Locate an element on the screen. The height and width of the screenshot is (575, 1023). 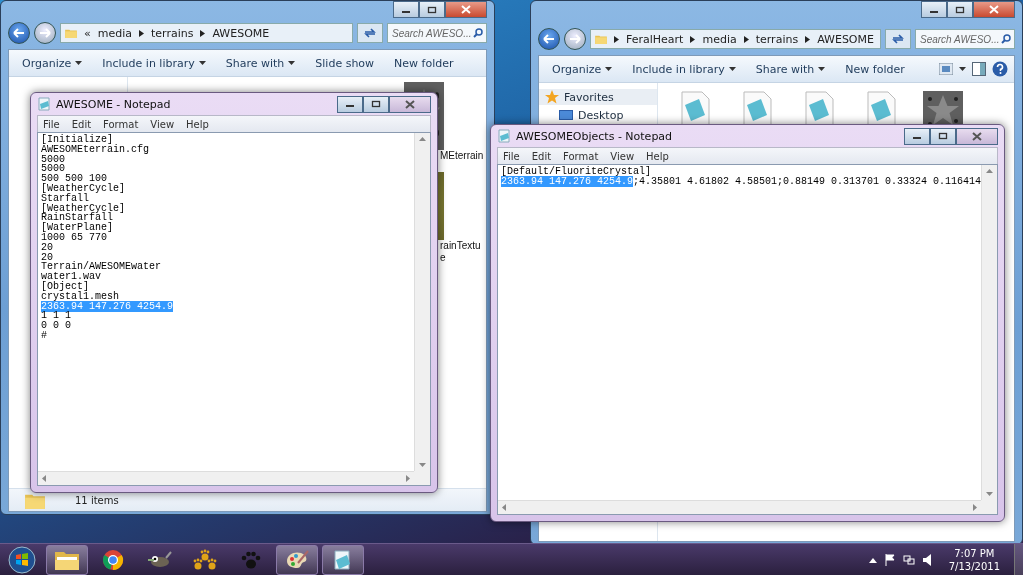
show-hidden-icons-icon is located at coordinates (872, 560).